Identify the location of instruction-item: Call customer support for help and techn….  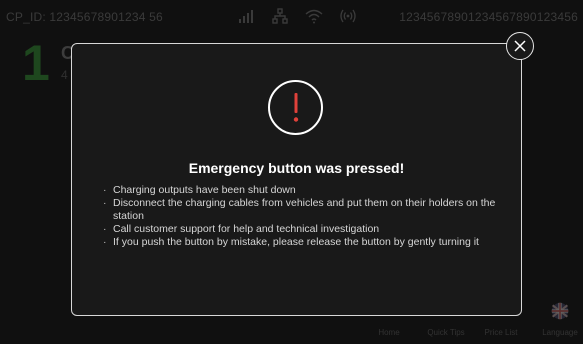
(303, 229).